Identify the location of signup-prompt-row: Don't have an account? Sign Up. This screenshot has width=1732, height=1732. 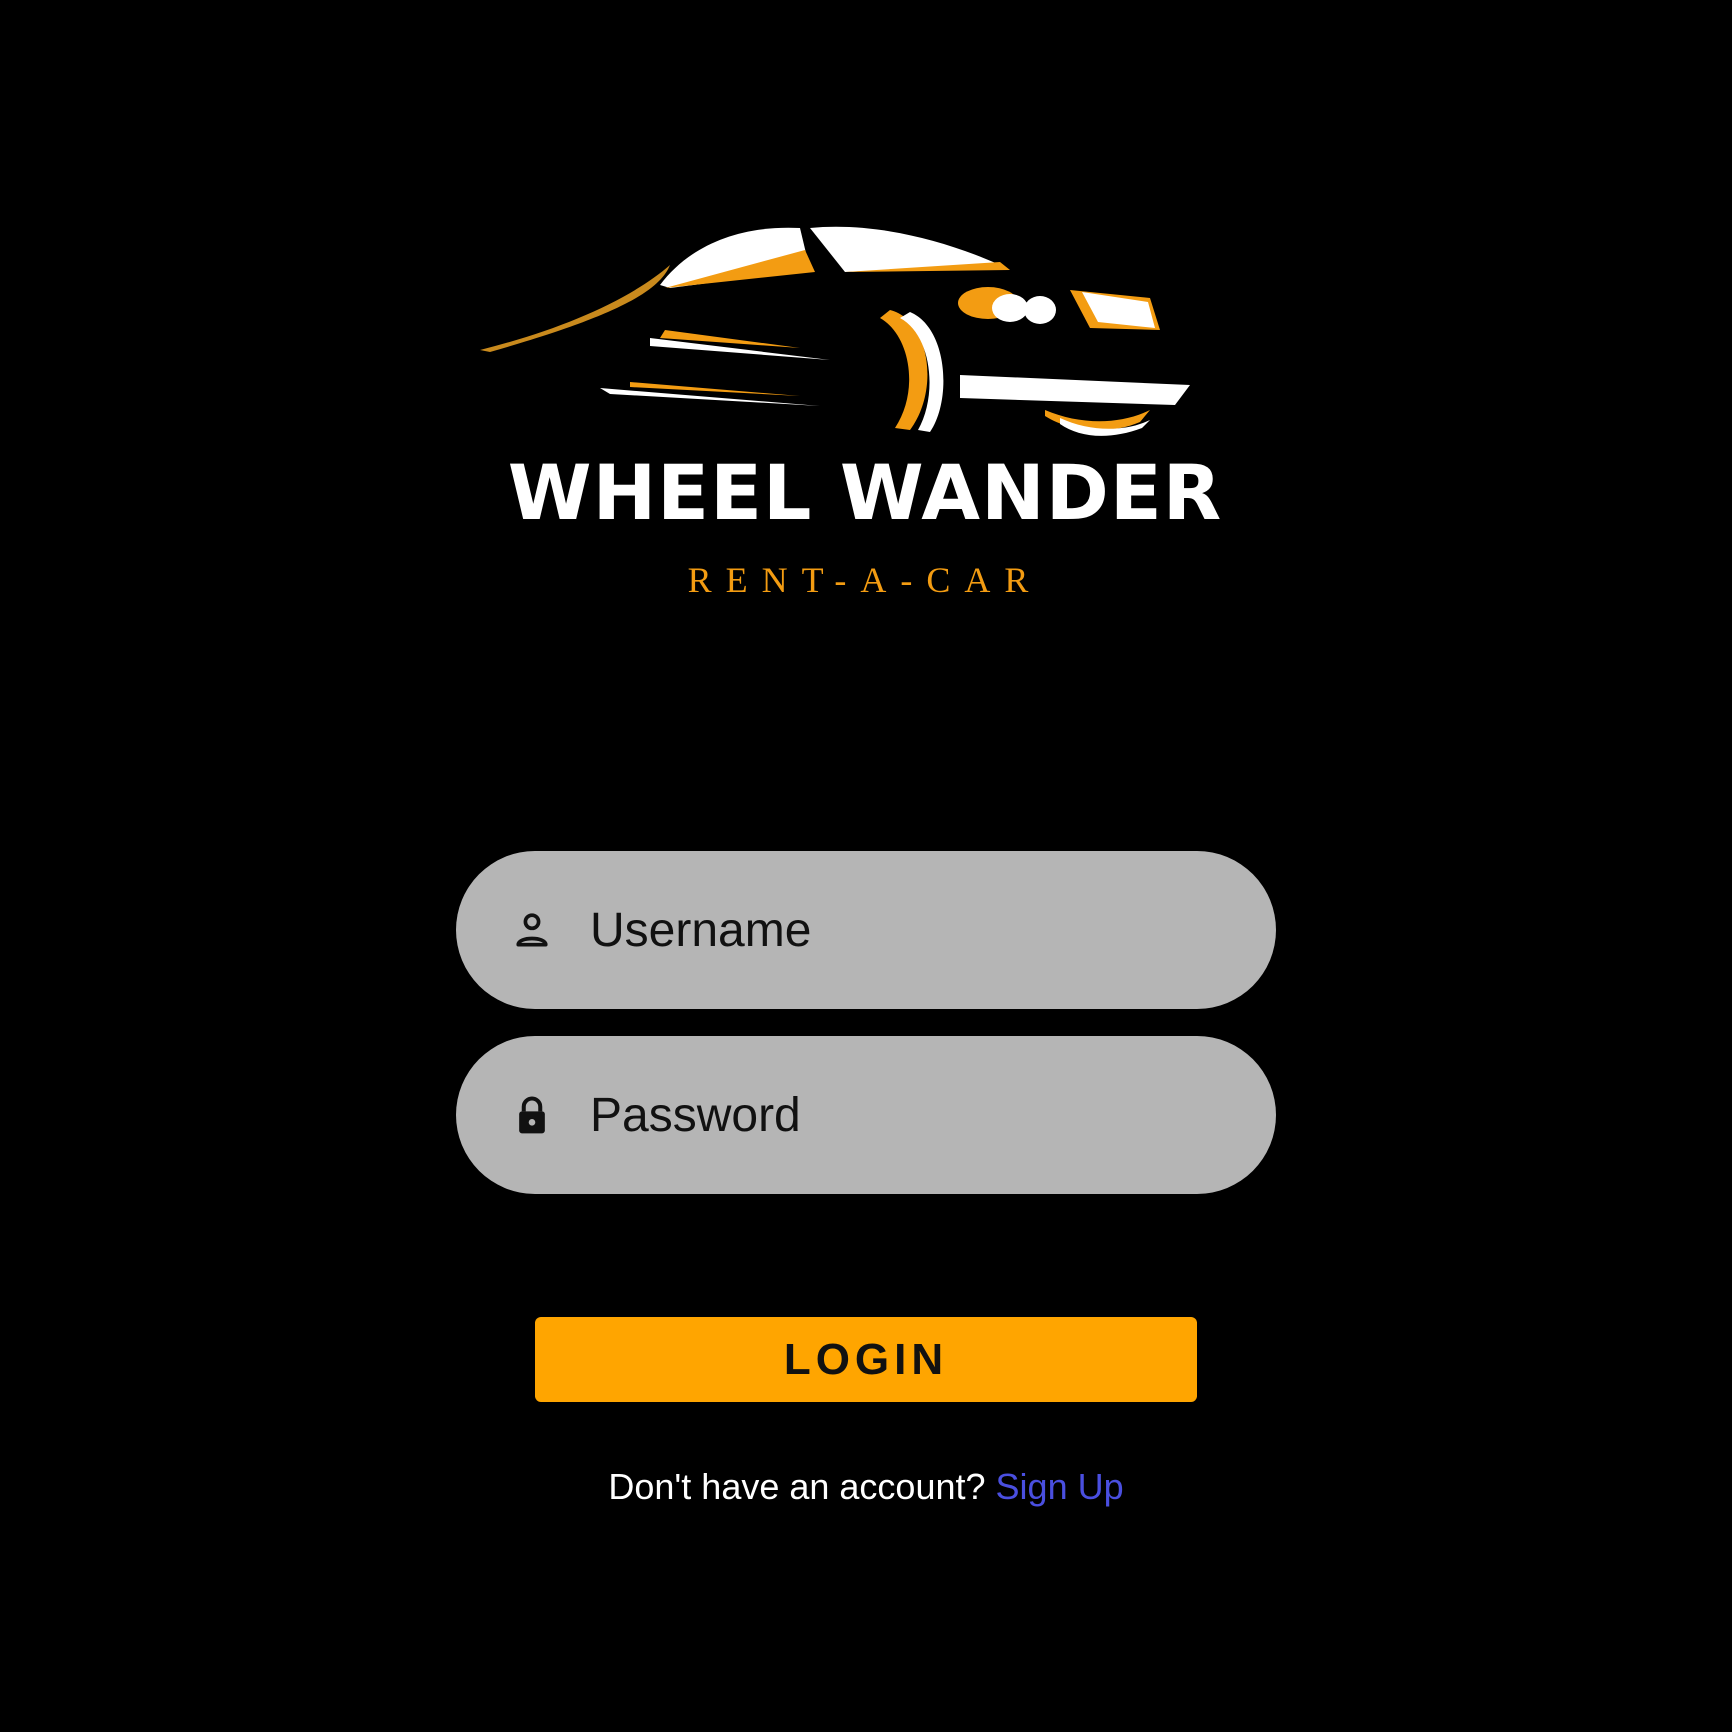
(866, 1487).